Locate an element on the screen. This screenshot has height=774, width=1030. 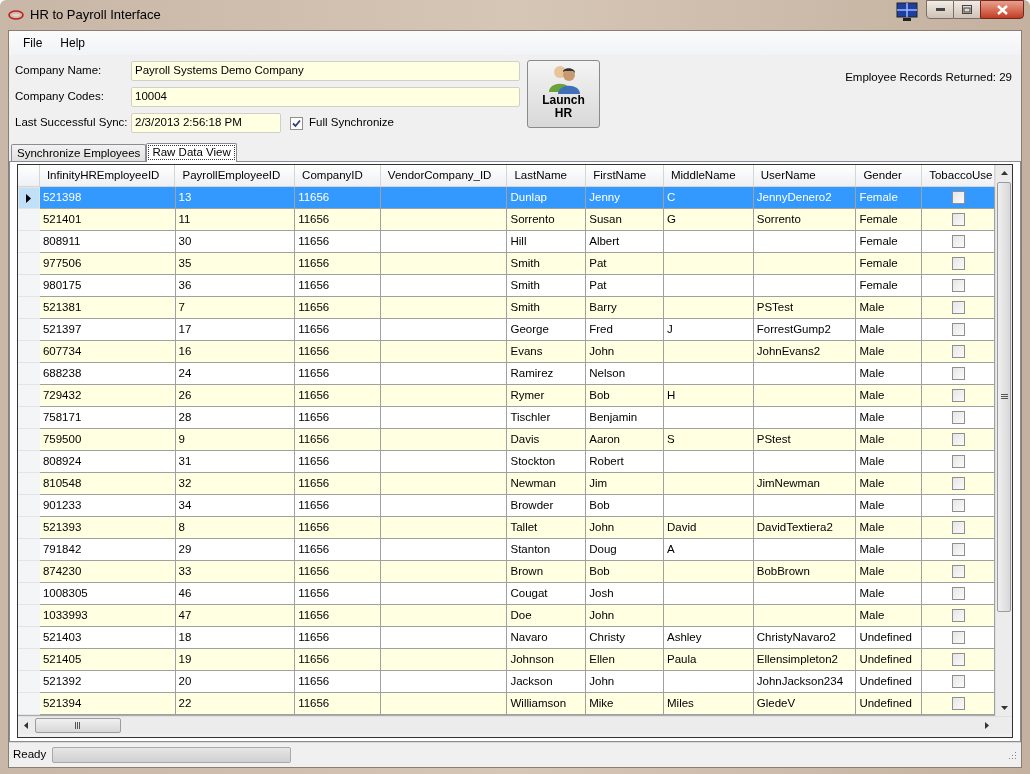
table-row: 521393 8 11656 Tallet John David DavidTextiera2 Male is located at coordinates (506, 528).